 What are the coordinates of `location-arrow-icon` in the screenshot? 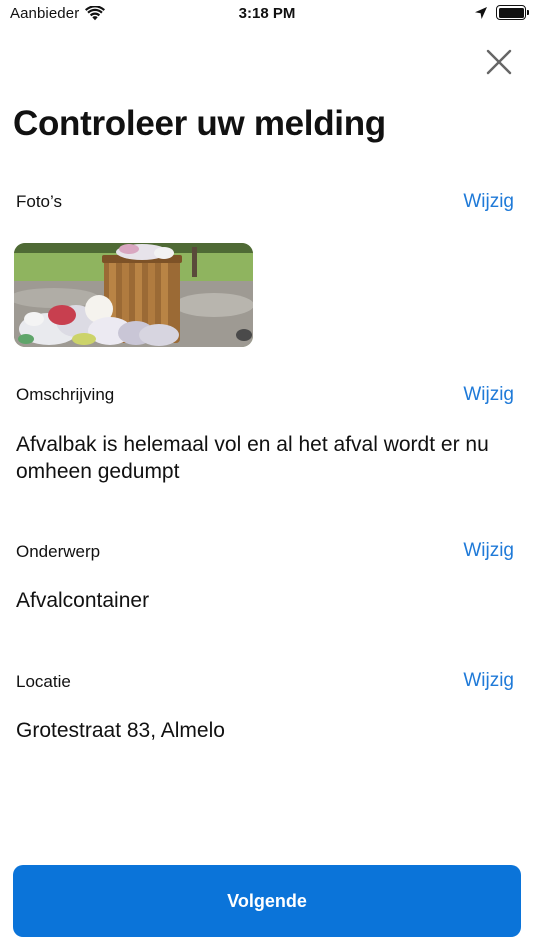 It's located at (481, 12).